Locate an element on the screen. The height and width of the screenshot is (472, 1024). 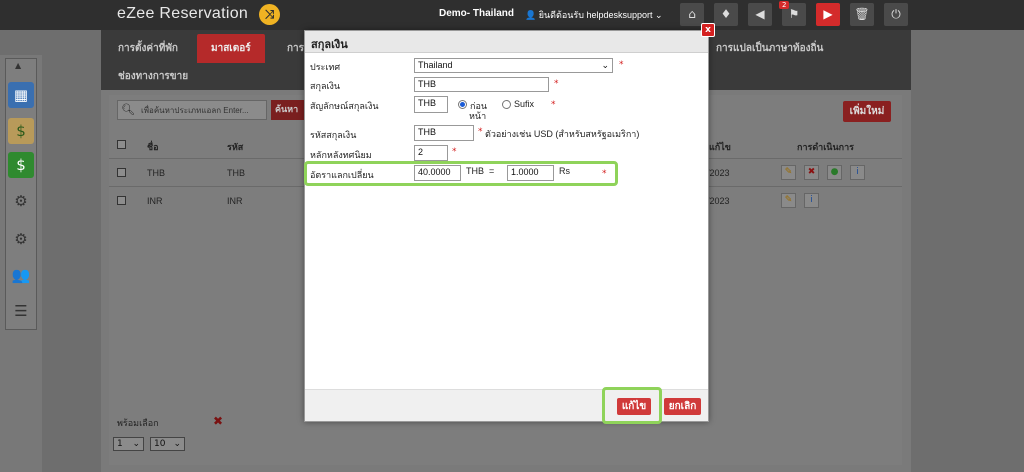
row-name: THB is located at coordinates (156, 173).